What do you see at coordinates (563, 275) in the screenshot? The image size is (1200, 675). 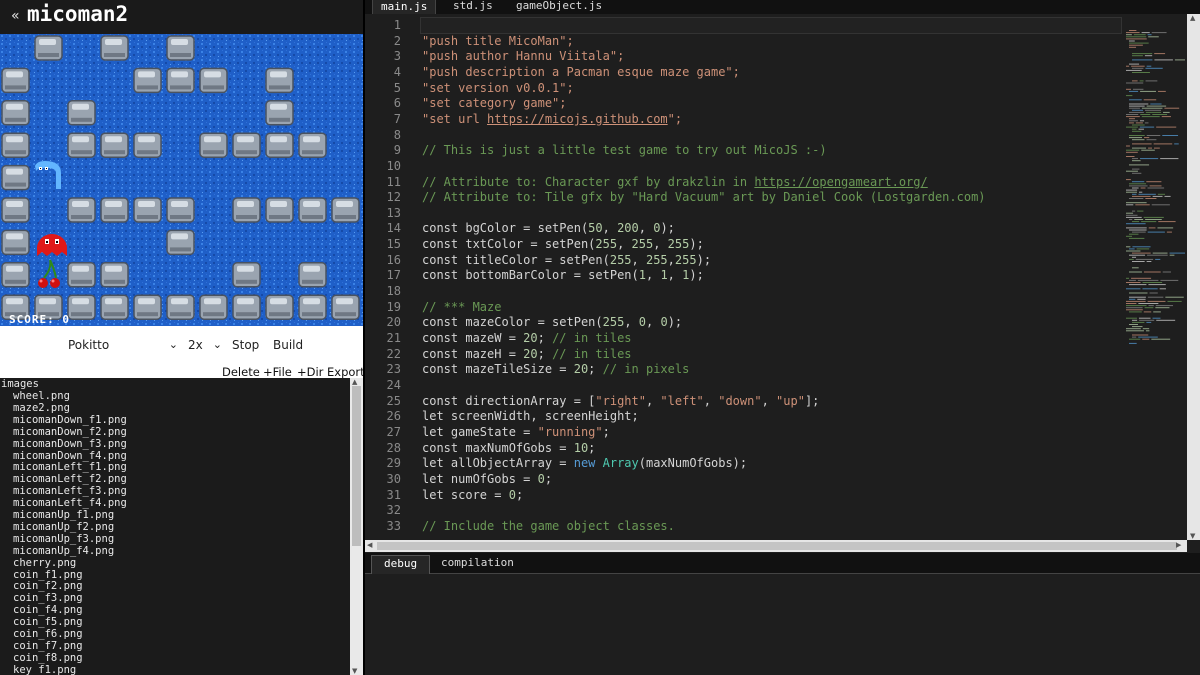 I see `code-line: const bottomBarColor = setPen(1, 1, 1);` at bounding box center [563, 275].